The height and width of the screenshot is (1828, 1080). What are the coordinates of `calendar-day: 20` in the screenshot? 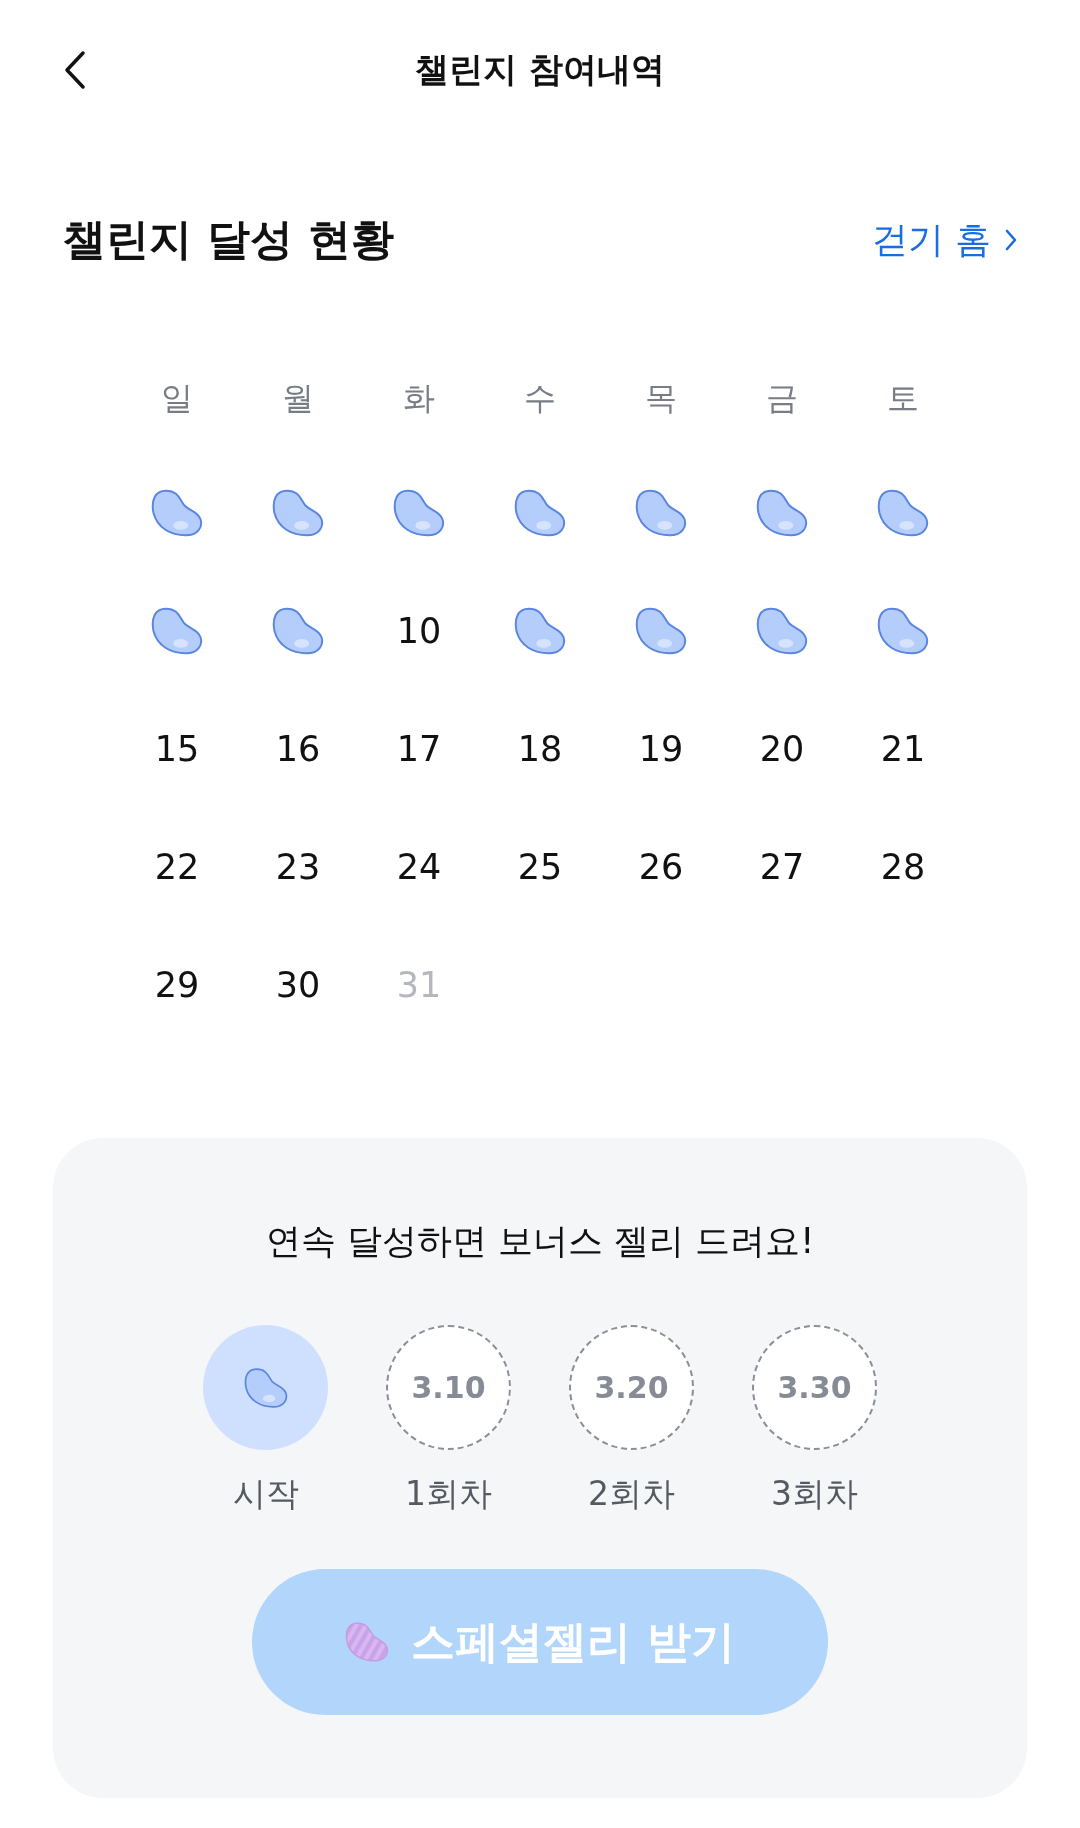 It's located at (782, 749).